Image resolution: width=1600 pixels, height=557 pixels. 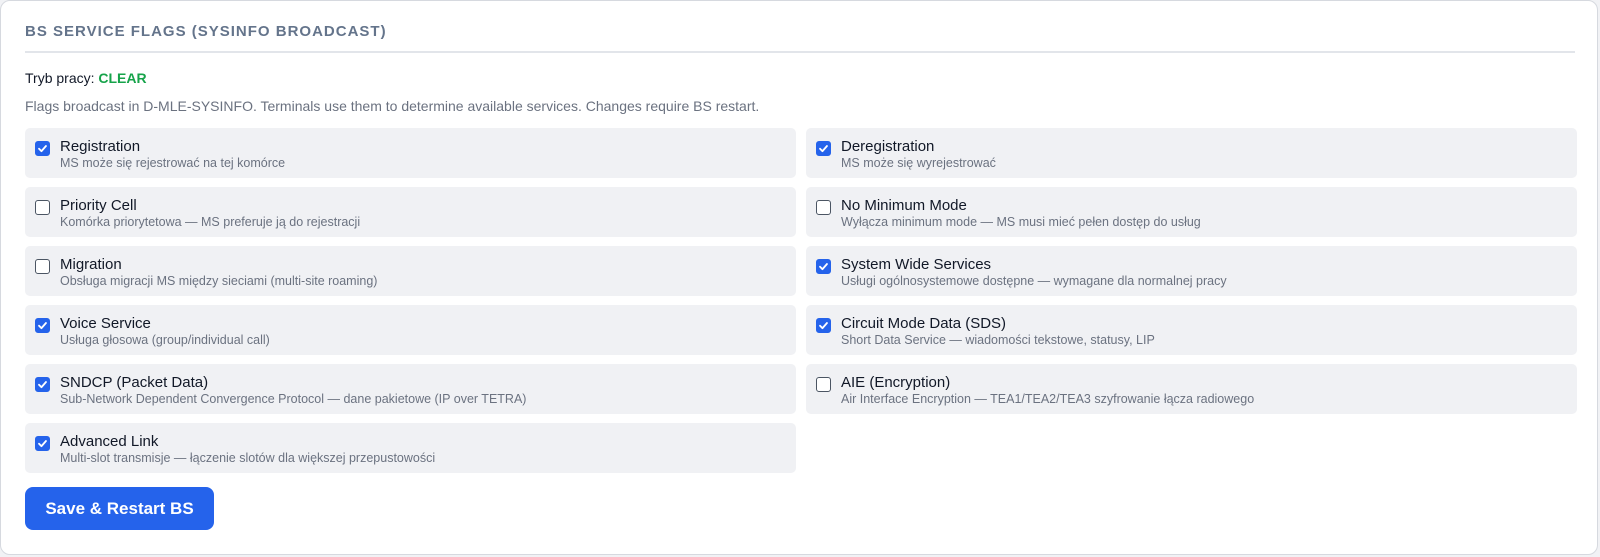 What do you see at coordinates (800, 52) in the screenshot?
I see `title-divider` at bounding box center [800, 52].